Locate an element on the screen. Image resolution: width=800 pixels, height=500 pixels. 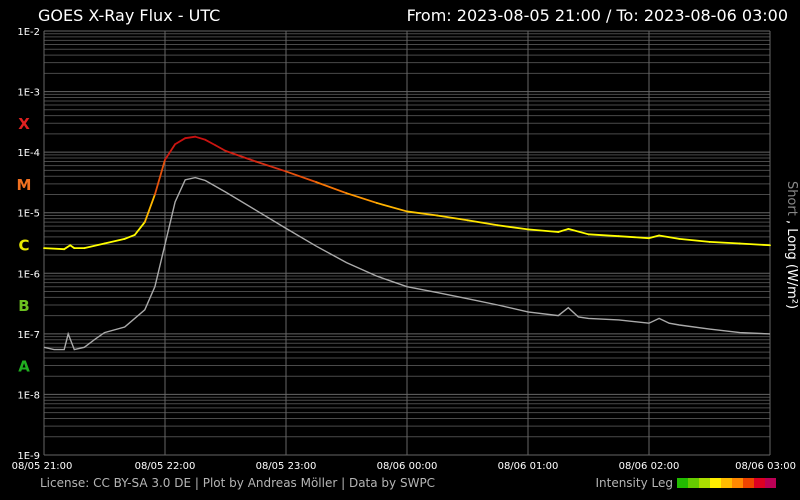
x-tick-label: 08/06 02:00 is located at coordinates (649, 466).